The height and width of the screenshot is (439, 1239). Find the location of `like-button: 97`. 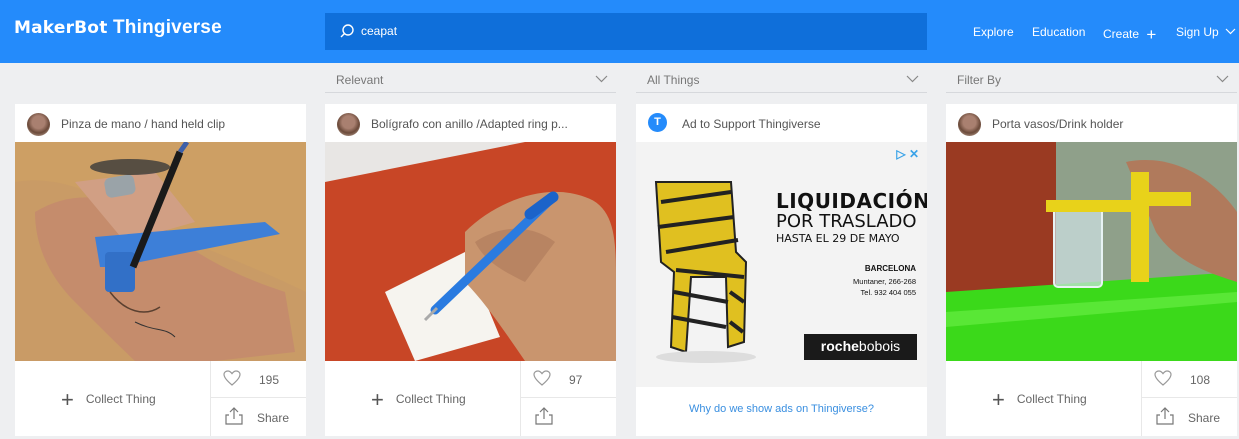

like-button: 97 is located at coordinates (568, 379).